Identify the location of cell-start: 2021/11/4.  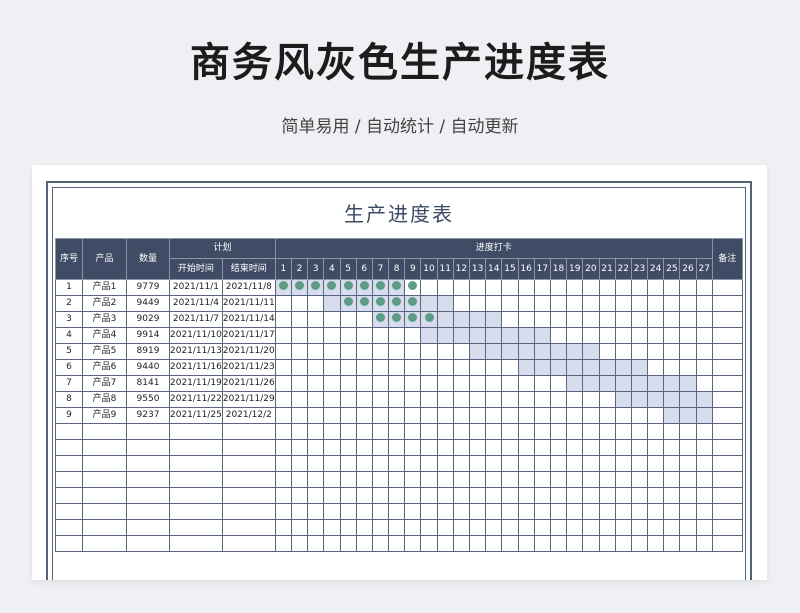
(196, 303).